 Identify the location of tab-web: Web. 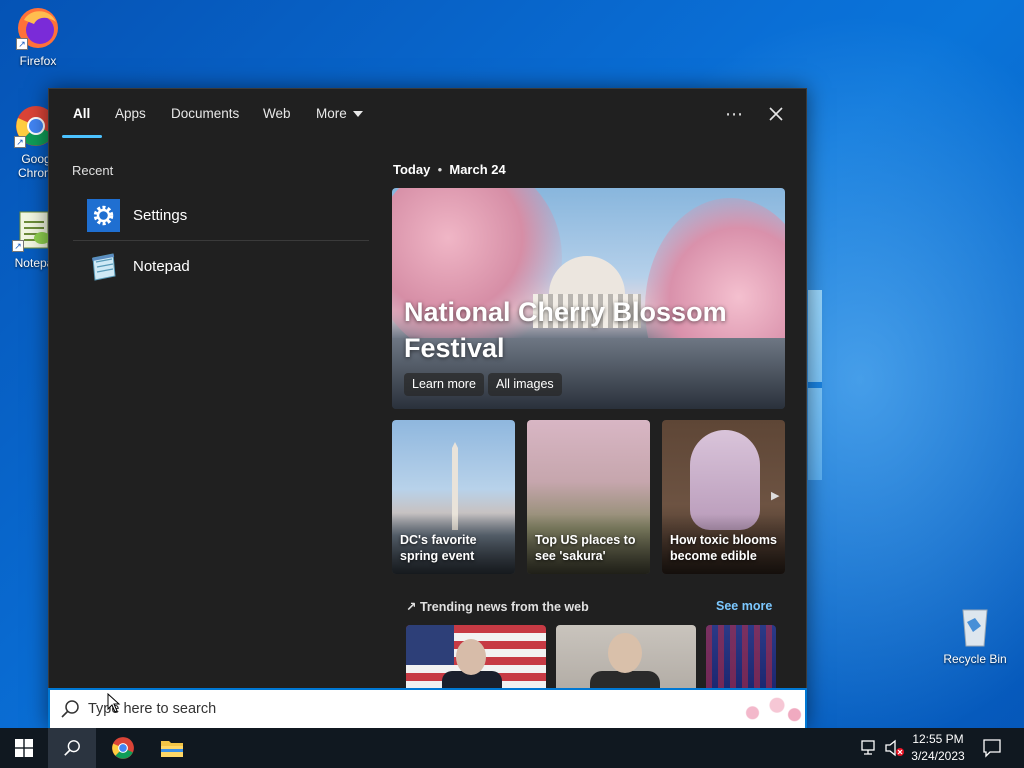
(277, 113).